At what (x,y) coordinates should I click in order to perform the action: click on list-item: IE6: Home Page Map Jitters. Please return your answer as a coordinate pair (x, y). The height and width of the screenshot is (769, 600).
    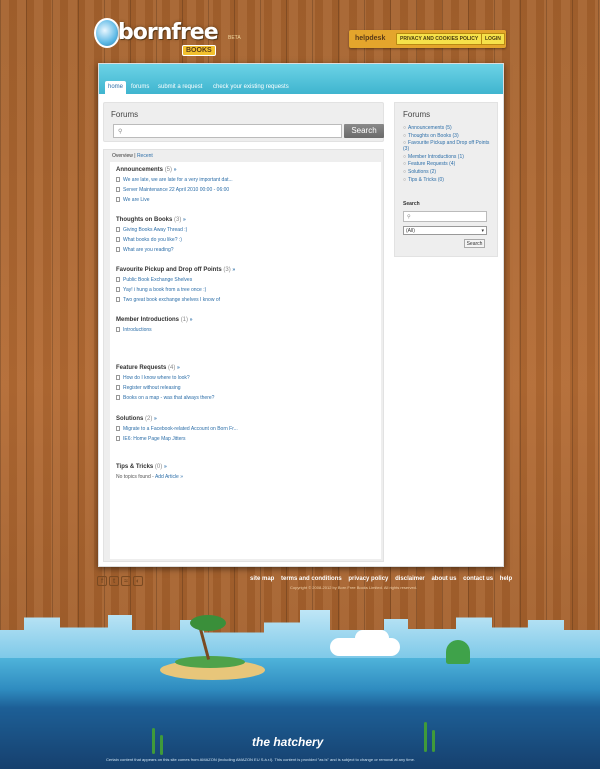
    Looking at the image, I should click on (177, 439).